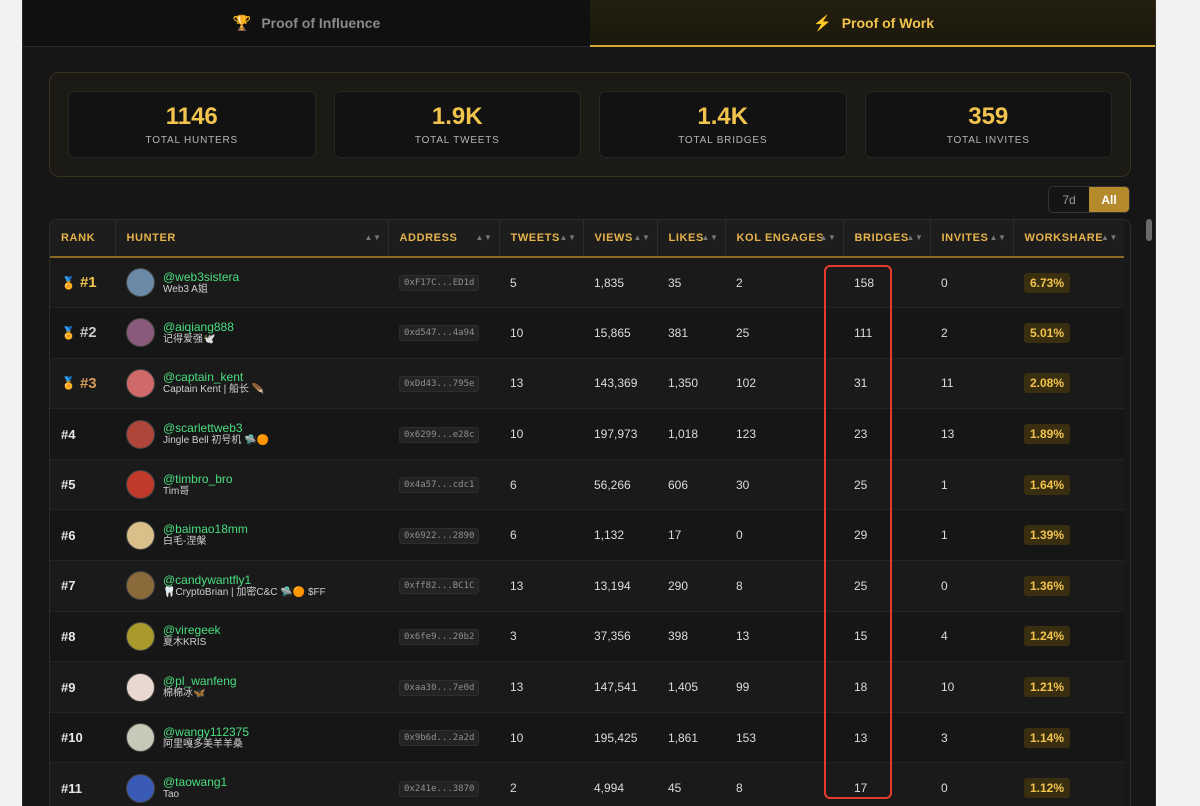 Image resolution: width=1200 pixels, height=806 pixels. I want to click on column-header: LIKES ▲▼, so click(691, 239).